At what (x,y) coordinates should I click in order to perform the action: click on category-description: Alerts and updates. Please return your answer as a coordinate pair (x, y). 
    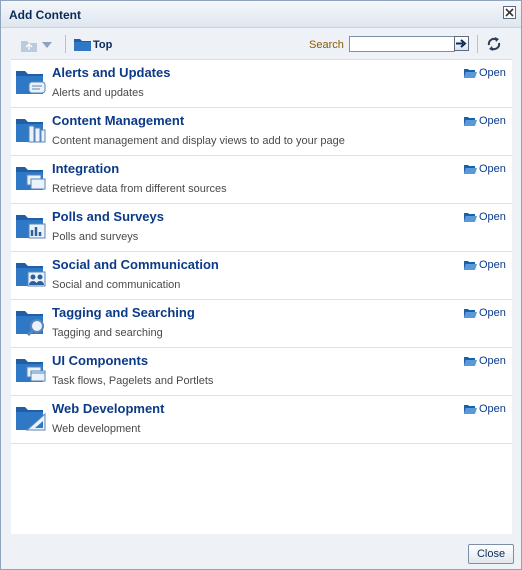
    Looking at the image, I should click on (98, 93).